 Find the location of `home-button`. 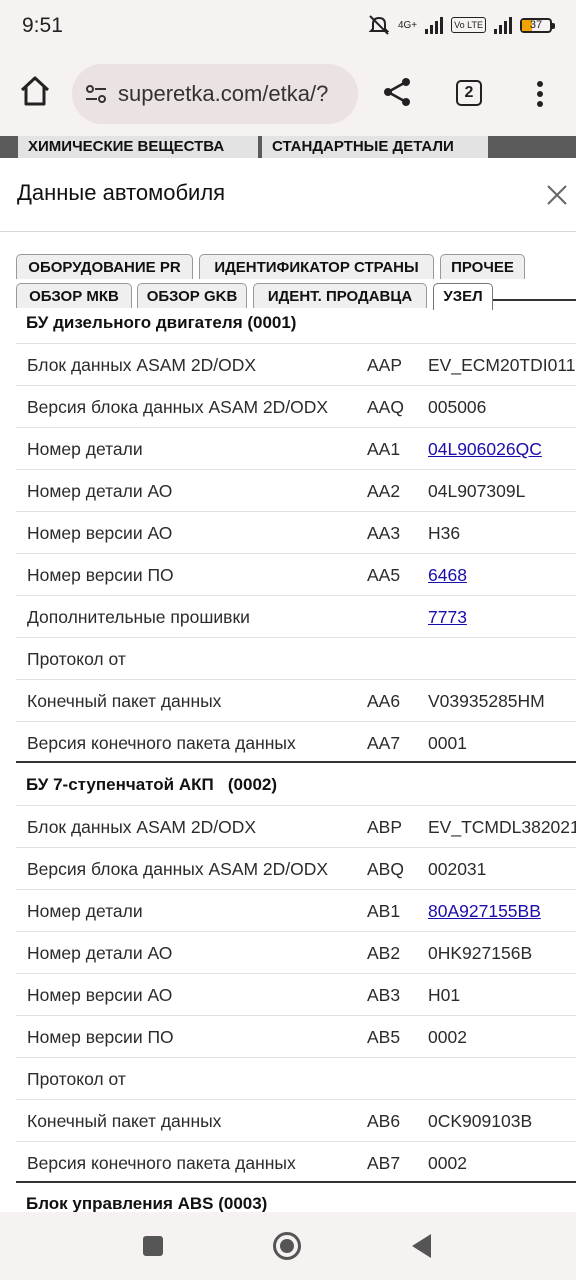

home-button is located at coordinates (287, 1246).